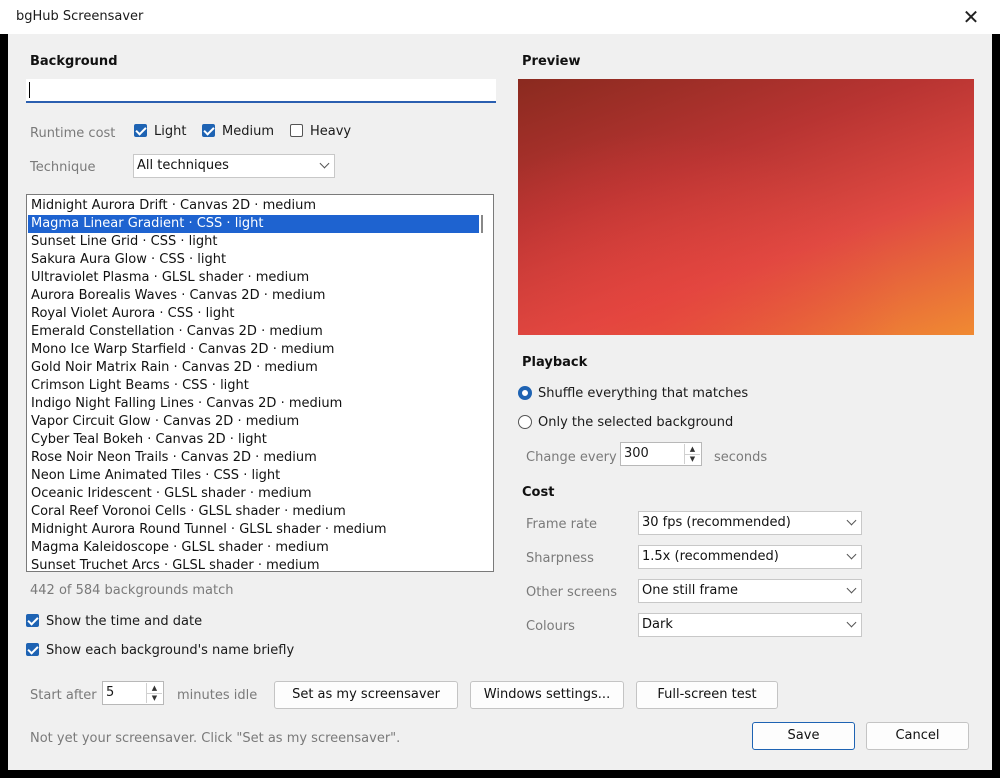 The width and height of the screenshot is (1000, 778). What do you see at coordinates (538, 492) in the screenshot?
I see `cost-heading: Cost` at bounding box center [538, 492].